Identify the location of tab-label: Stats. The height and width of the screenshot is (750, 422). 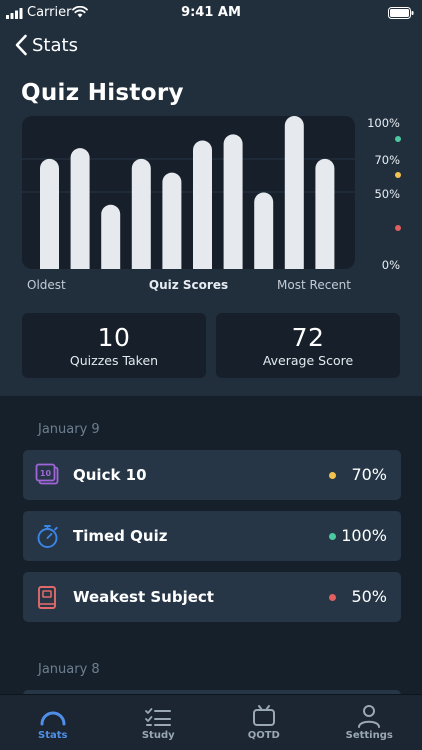
(53, 735).